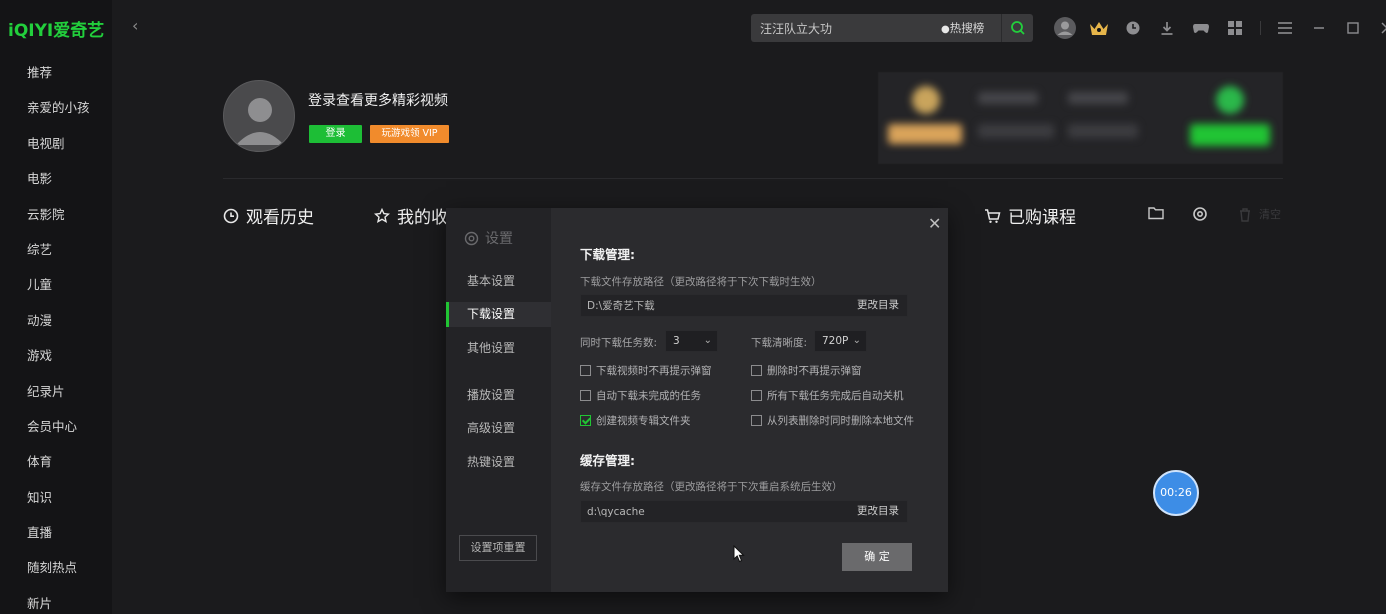 The height and width of the screenshot is (614, 1386). Describe the element at coordinates (654, 371) in the screenshot. I see `option-label: 下载视频时不再提示弹窗` at that location.